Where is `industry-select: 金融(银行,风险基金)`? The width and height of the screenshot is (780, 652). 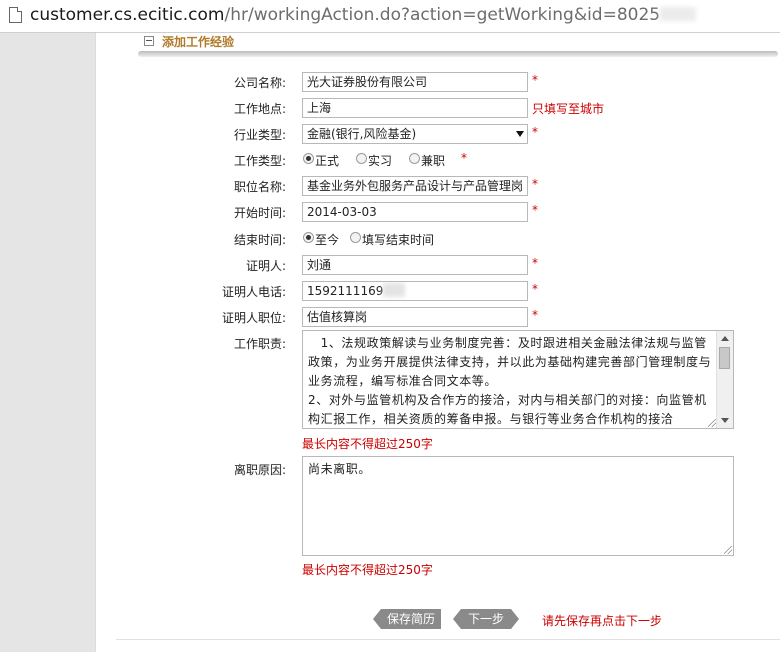
industry-select: 金融(银行,风险基金) is located at coordinates (415, 134).